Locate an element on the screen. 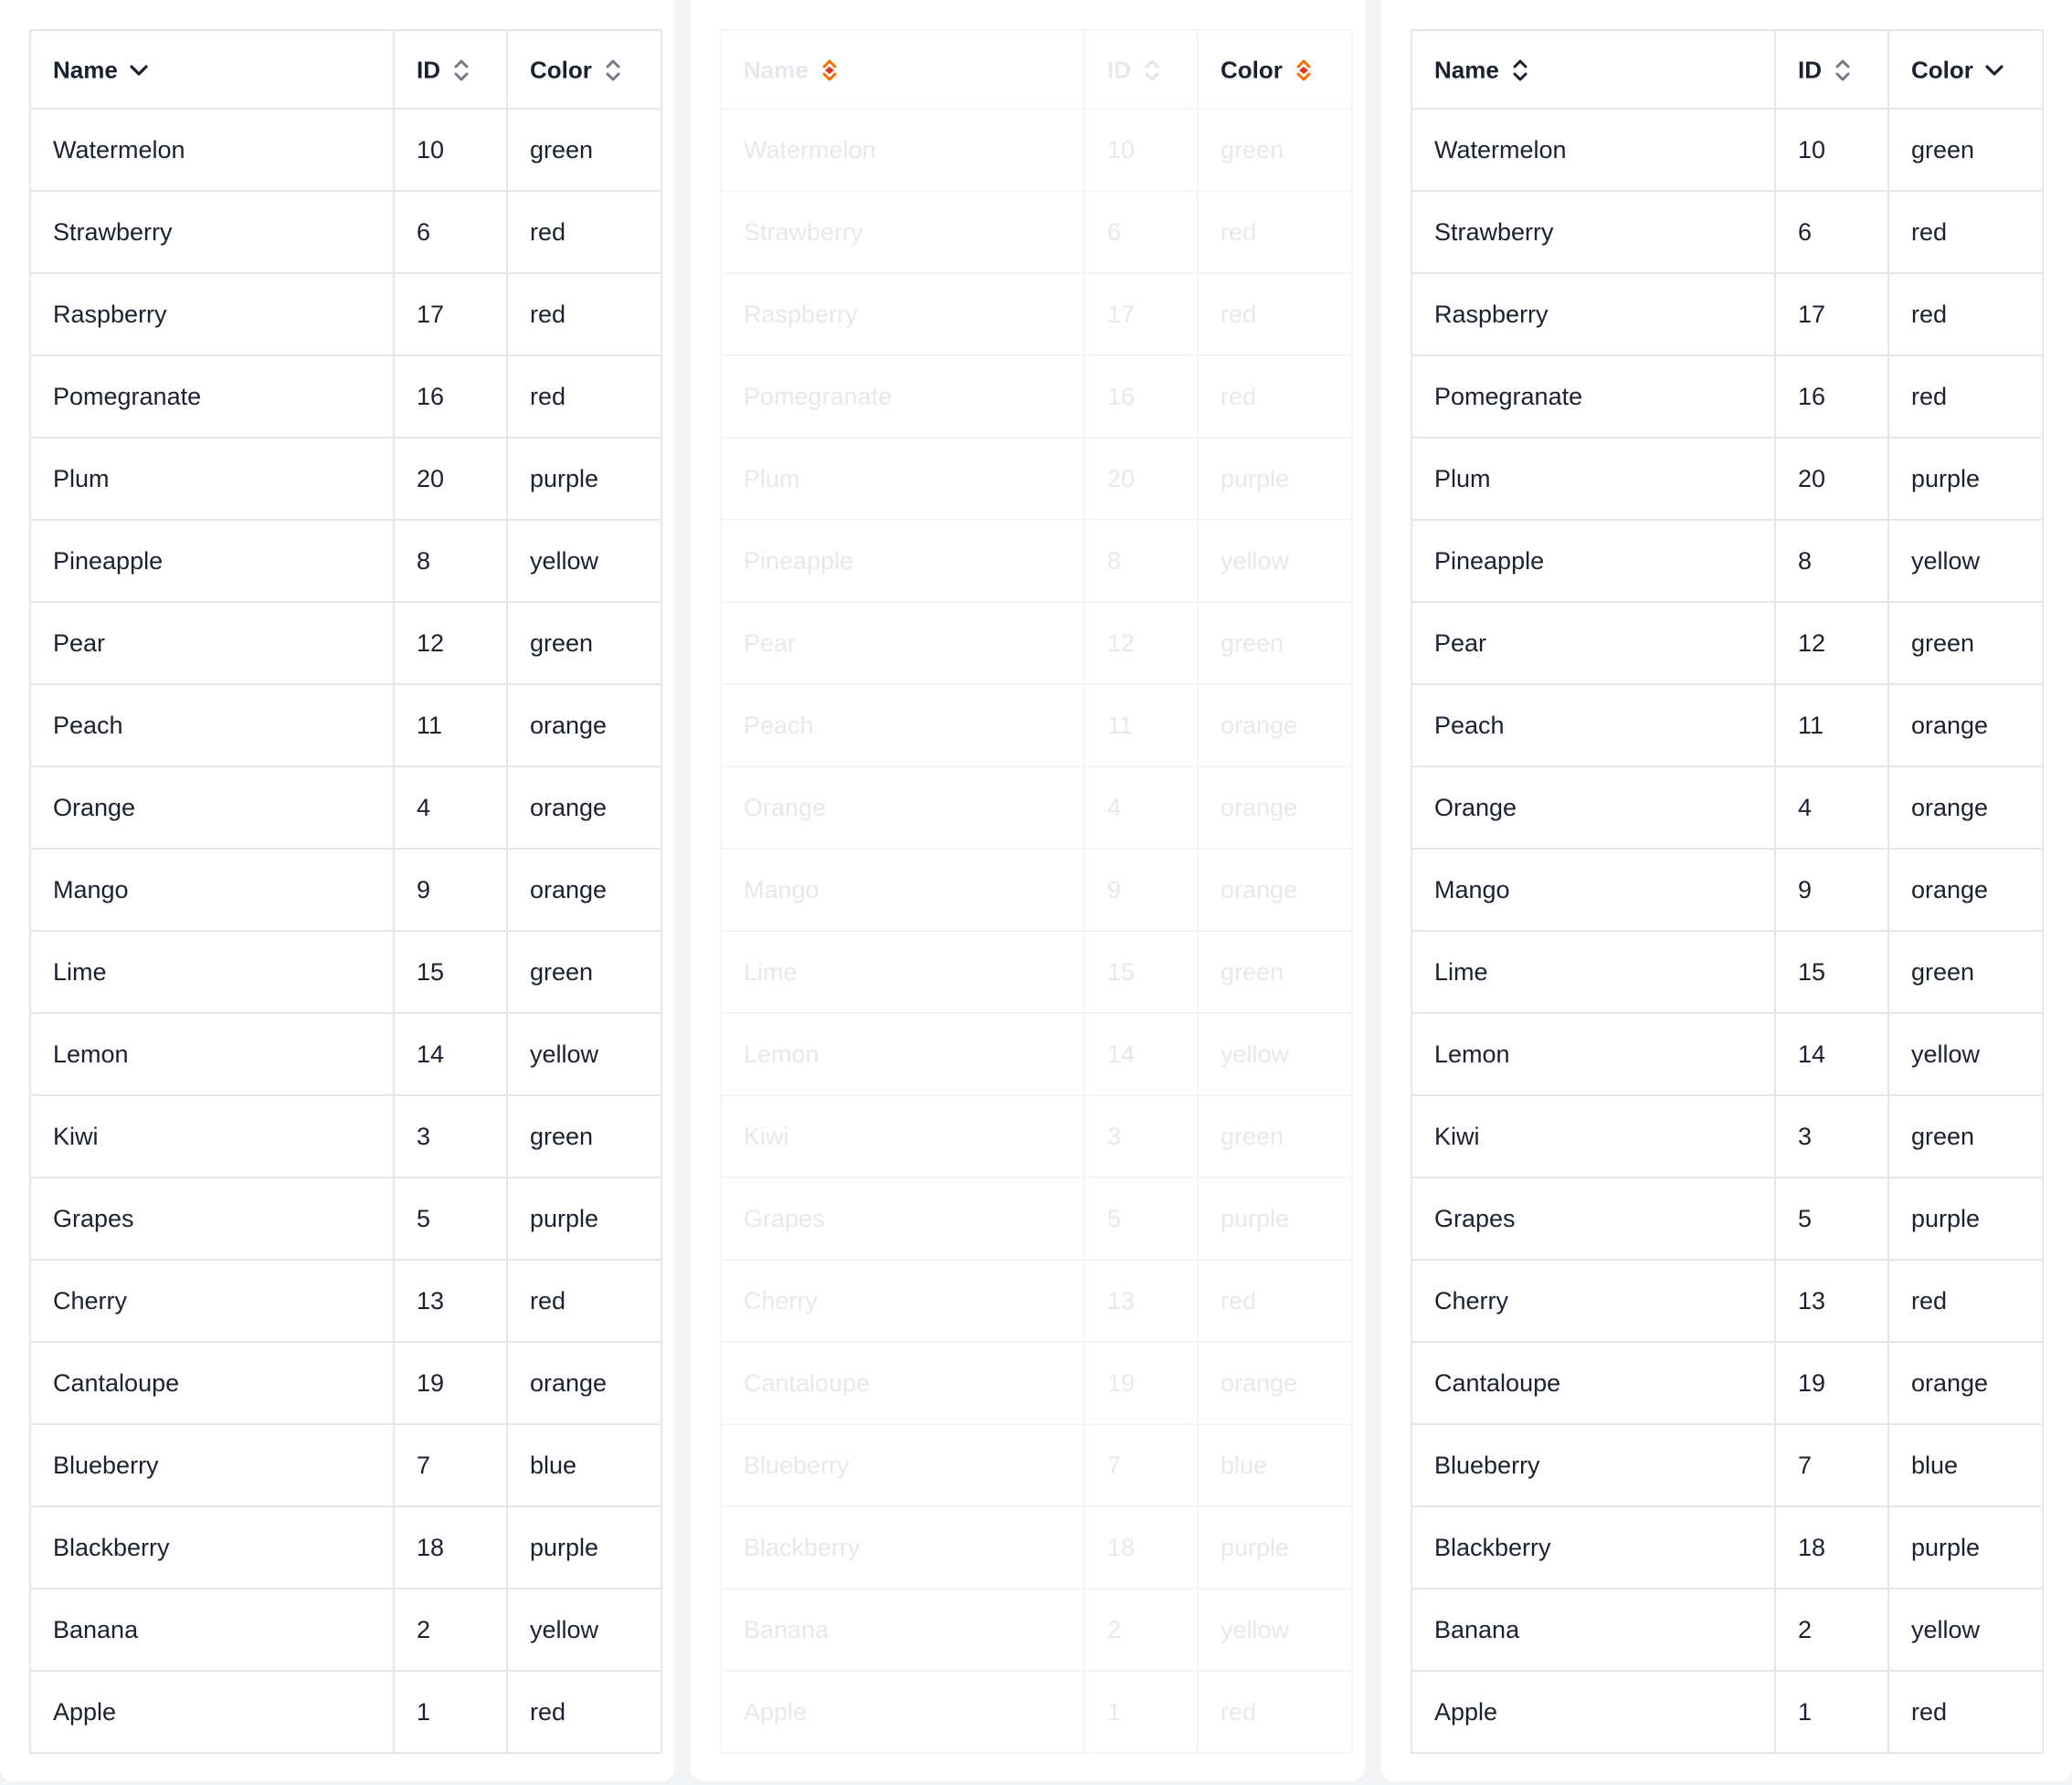 The image size is (2072, 1785). cell-name: Pineapple is located at coordinates (902, 561).